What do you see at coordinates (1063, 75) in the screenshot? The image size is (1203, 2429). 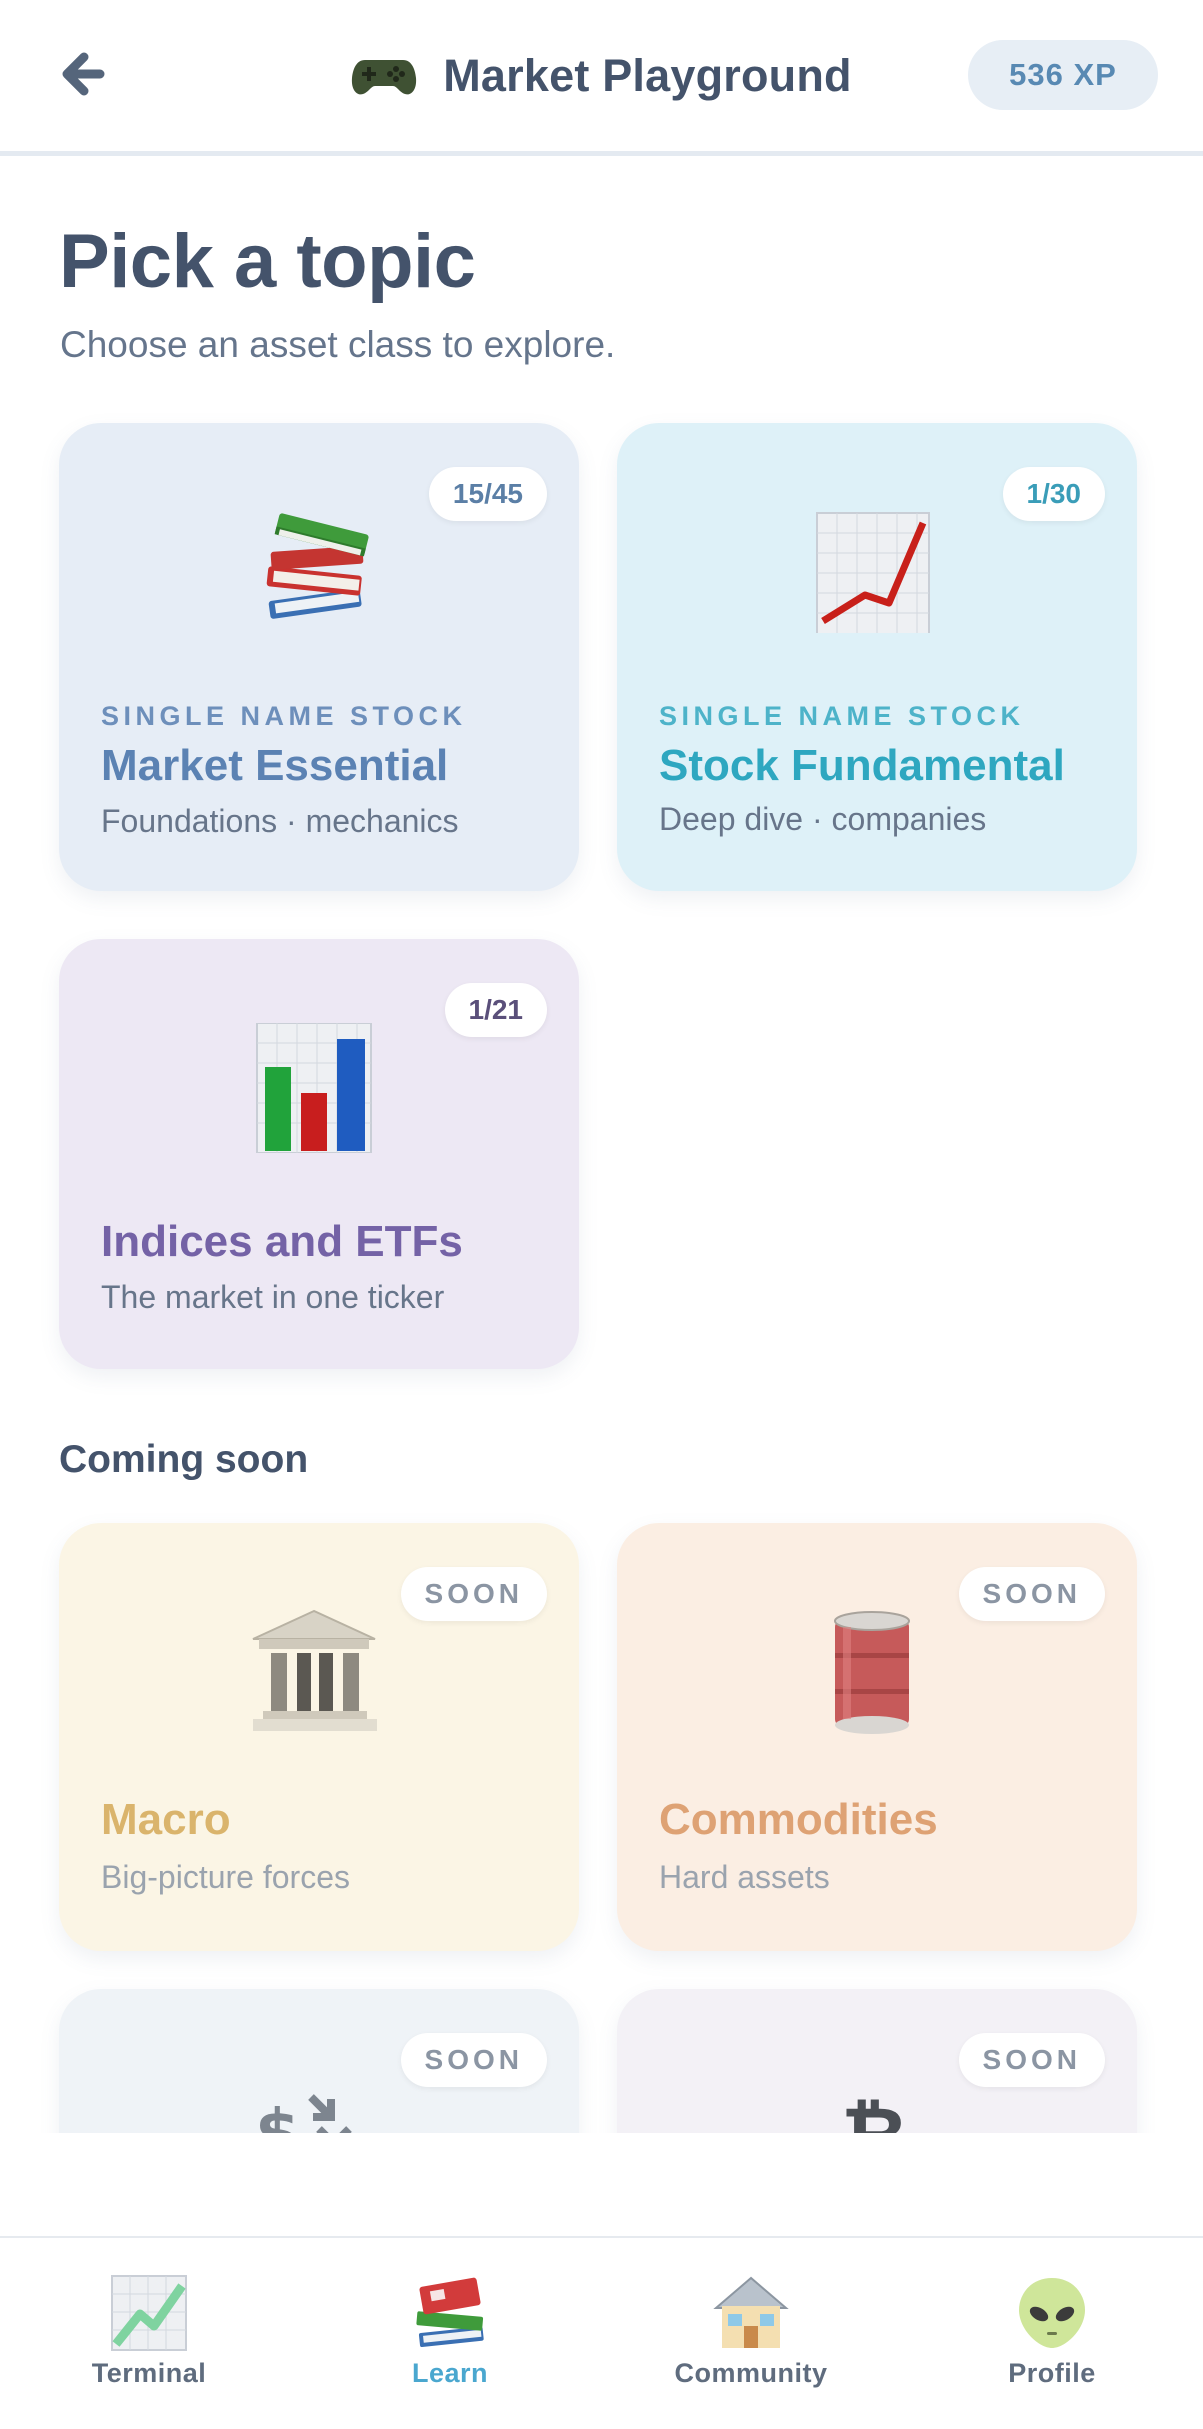 I see `xp-badge: 536 XP` at bounding box center [1063, 75].